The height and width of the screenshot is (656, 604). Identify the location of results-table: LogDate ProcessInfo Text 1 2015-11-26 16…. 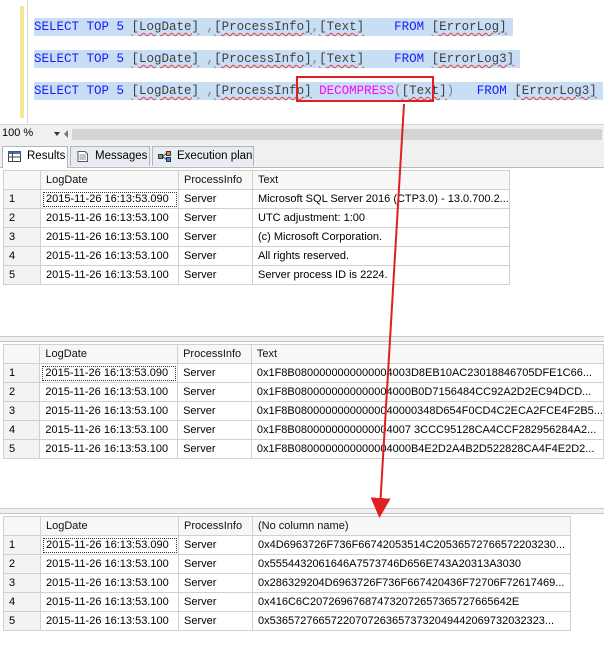
(256, 227).